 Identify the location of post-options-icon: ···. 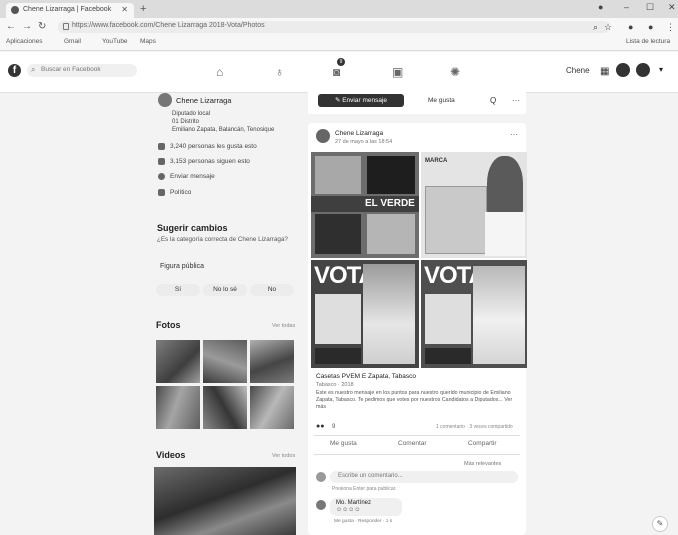
(514, 134).